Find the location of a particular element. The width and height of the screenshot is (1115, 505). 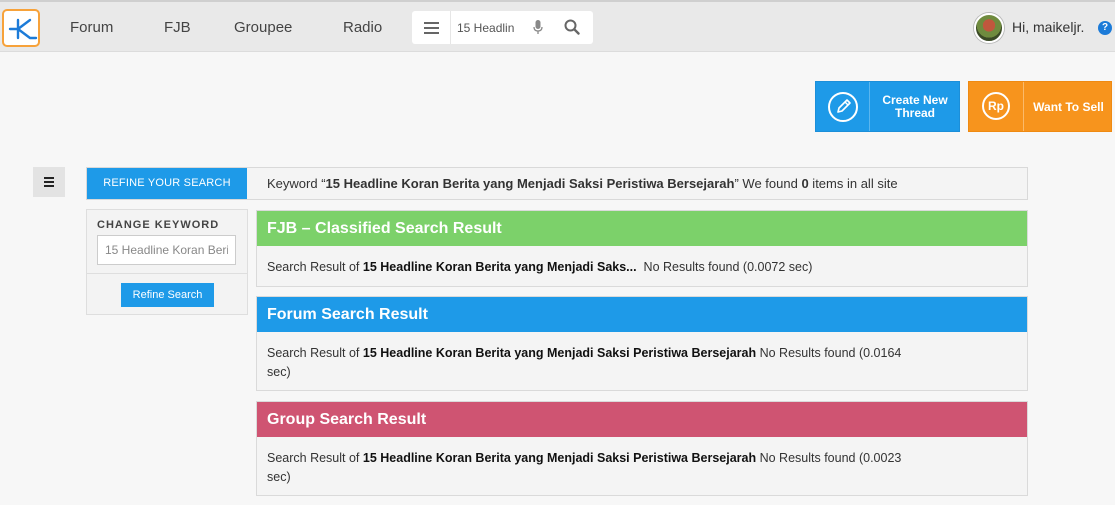

refine-search-button: Refine Search is located at coordinates (167, 295).